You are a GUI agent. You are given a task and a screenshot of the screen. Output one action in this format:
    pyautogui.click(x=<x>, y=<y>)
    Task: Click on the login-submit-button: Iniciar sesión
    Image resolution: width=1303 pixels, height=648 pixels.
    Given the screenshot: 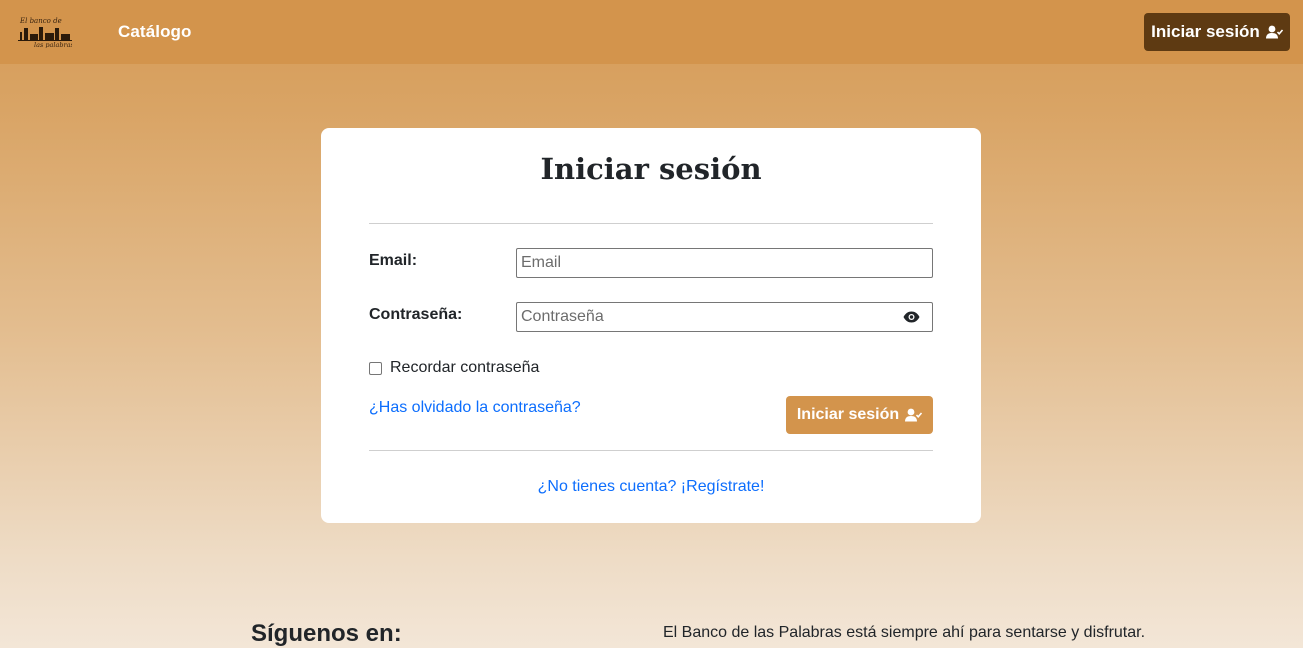 What is the action you would take?
    pyautogui.click(x=859, y=415)
    